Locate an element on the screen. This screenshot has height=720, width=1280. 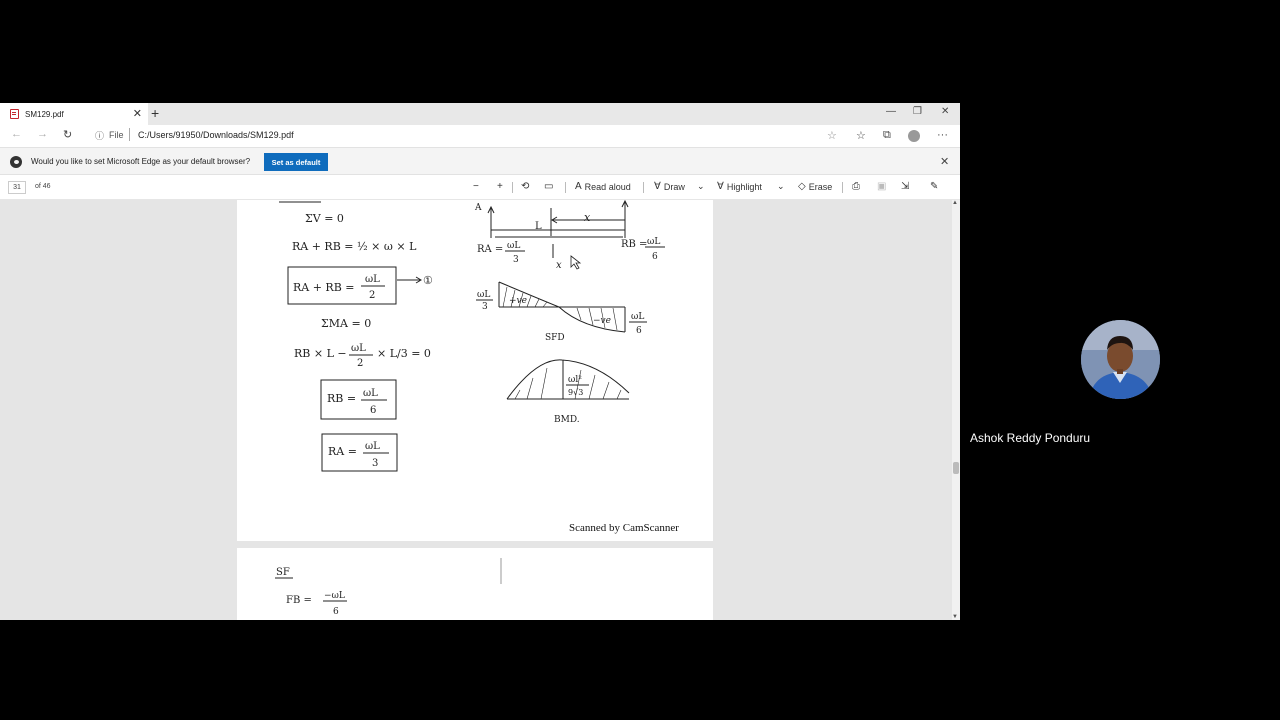
sfd-negative-label: −ve is located at coordinates (602, 321).